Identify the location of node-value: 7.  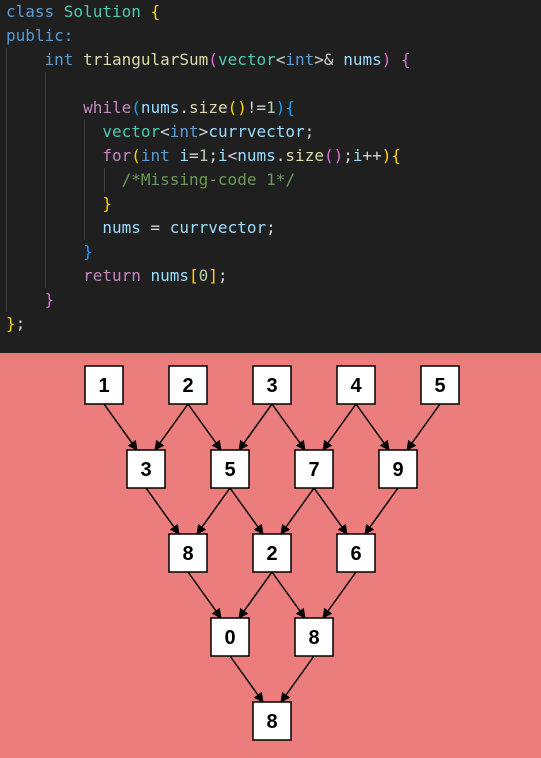
(313, 470).